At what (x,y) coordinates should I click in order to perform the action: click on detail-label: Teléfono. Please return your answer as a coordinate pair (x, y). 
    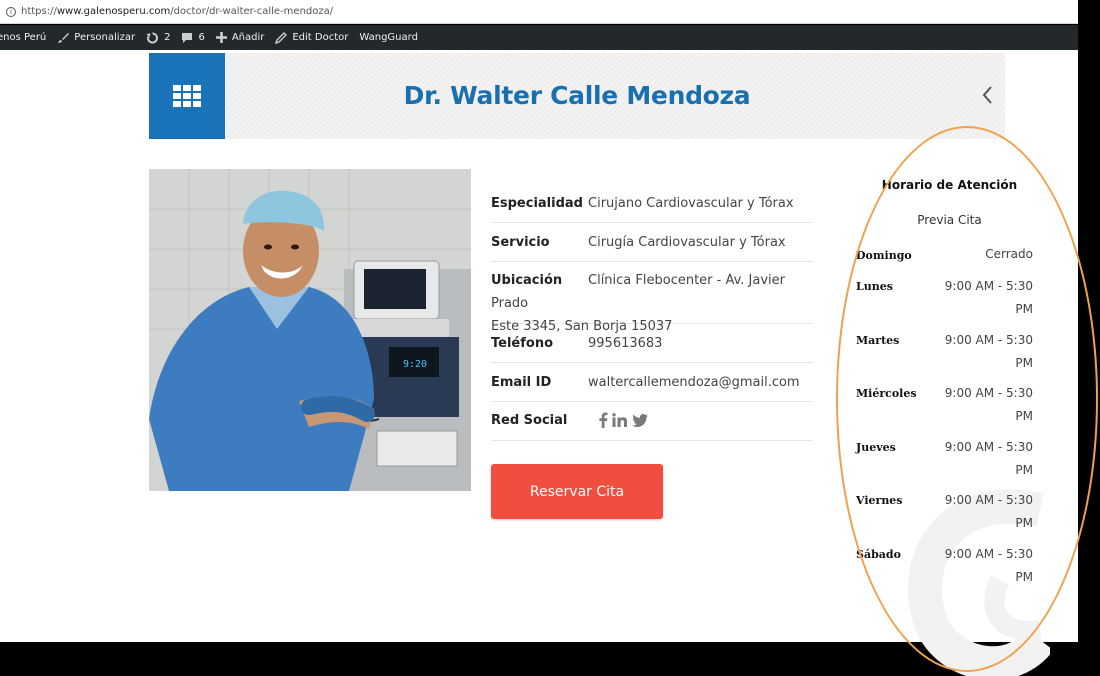
    Looking at the image, I should click on (522, 343).